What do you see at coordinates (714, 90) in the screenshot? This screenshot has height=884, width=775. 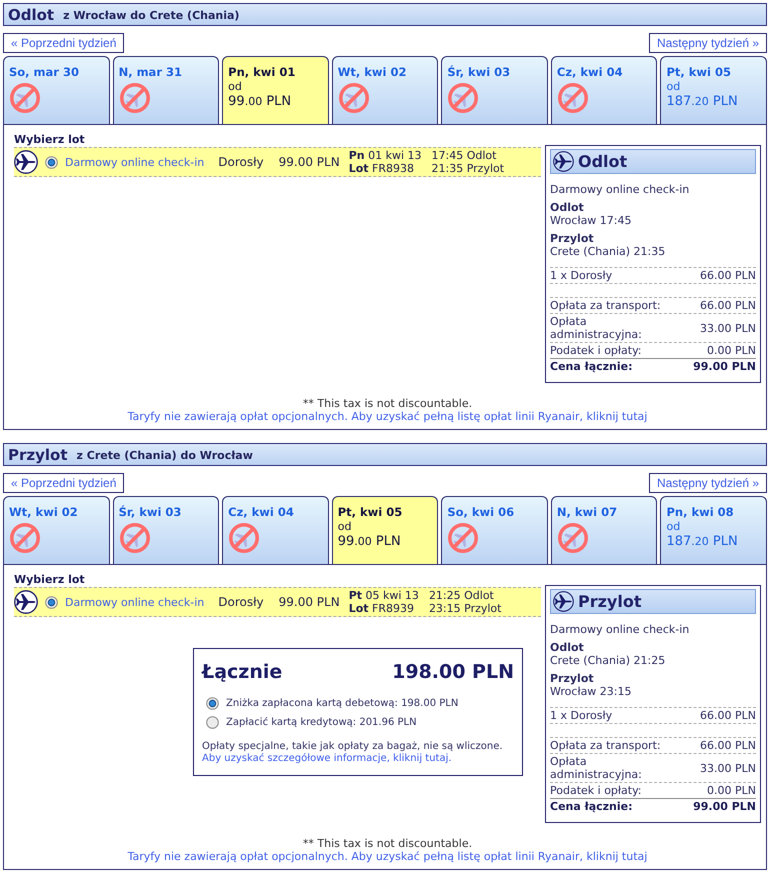 I see `day-tab: Pt, kwi 05 od 187.20 PLN` at bounding box center [714, 90].